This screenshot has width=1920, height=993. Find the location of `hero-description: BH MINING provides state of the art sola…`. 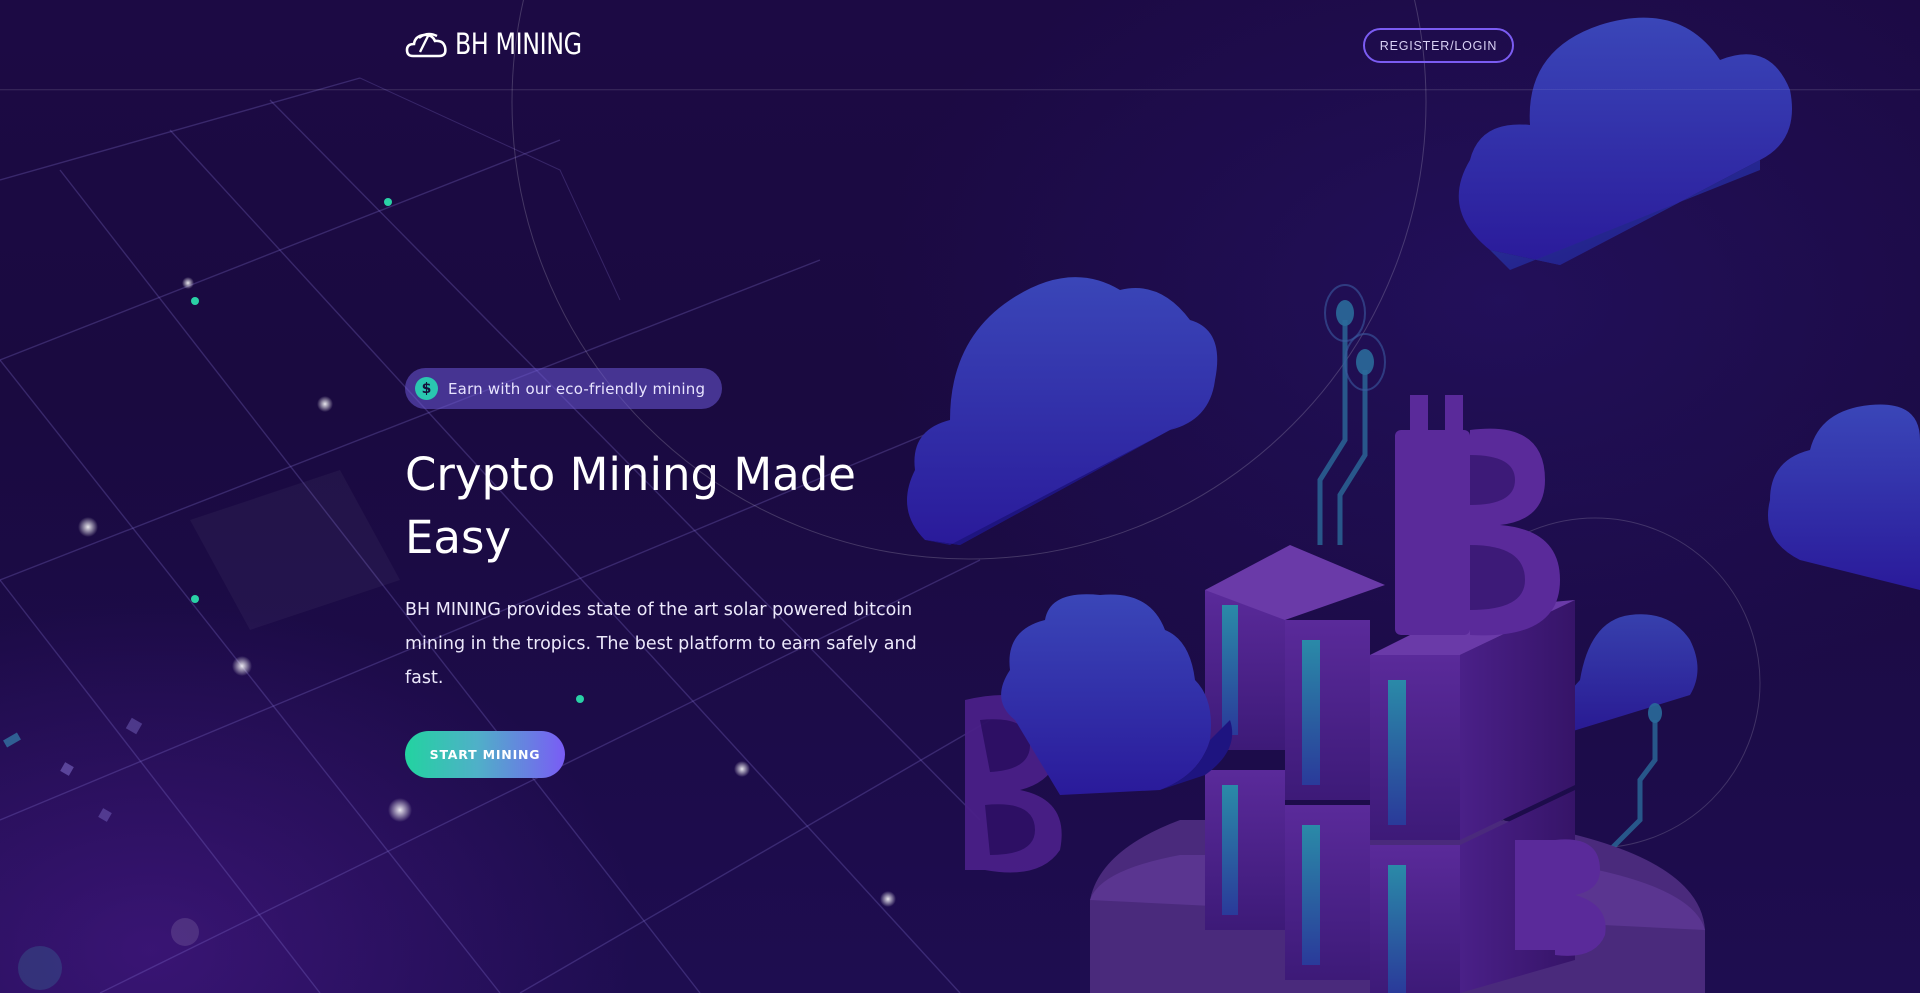

hero-description: BH MINING provides state of the art sola… is located at coordinates (661, 644).